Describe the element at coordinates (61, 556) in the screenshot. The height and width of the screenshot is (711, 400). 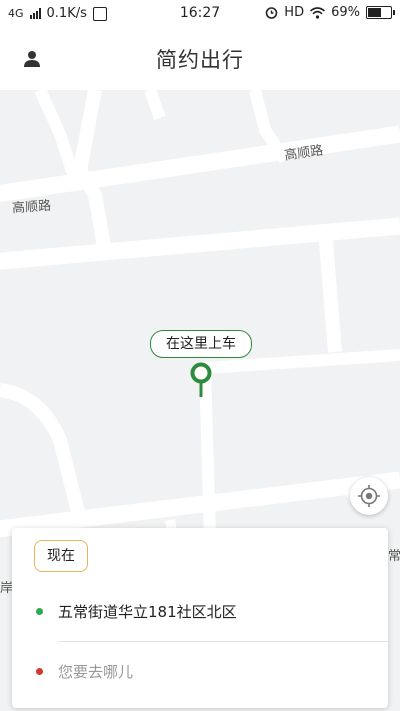
I see `time-select-button: 现在` at that location.